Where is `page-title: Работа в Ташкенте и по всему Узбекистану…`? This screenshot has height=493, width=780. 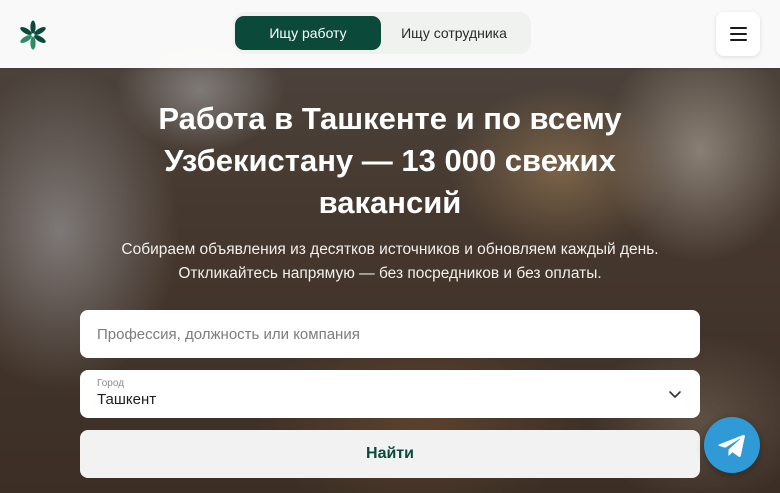 page-title: Работа в Ташкенте и по всему Узбекистану… is located at coordinates (390, 160).